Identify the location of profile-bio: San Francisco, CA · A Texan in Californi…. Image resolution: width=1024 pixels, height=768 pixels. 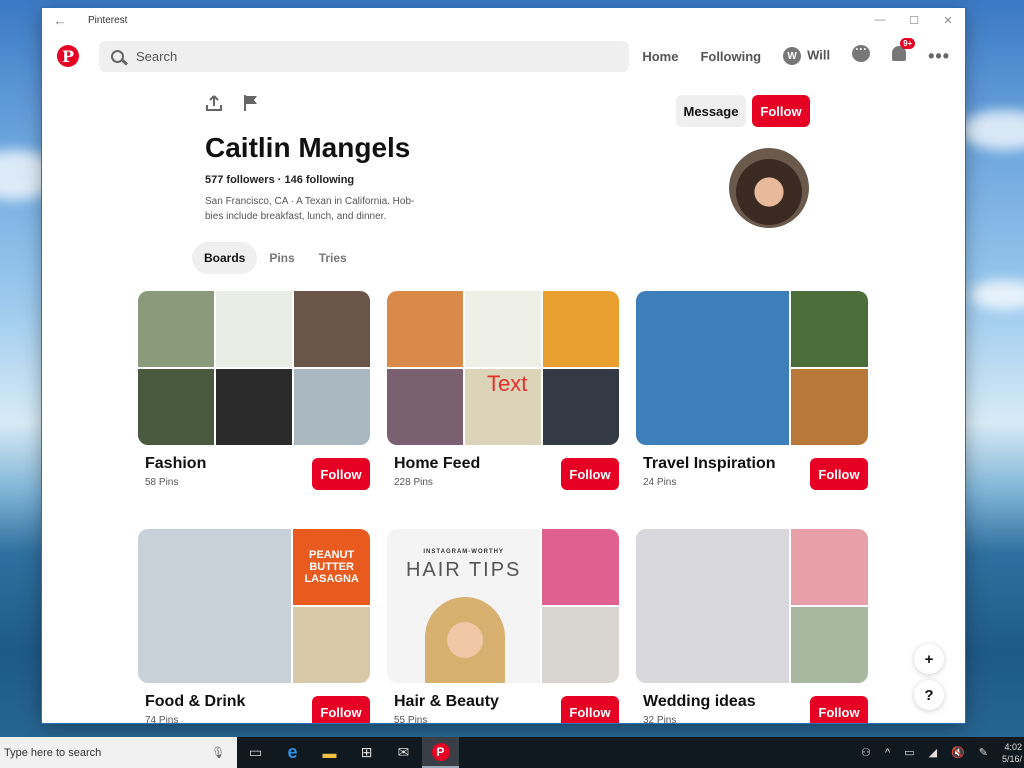
(310, 209).